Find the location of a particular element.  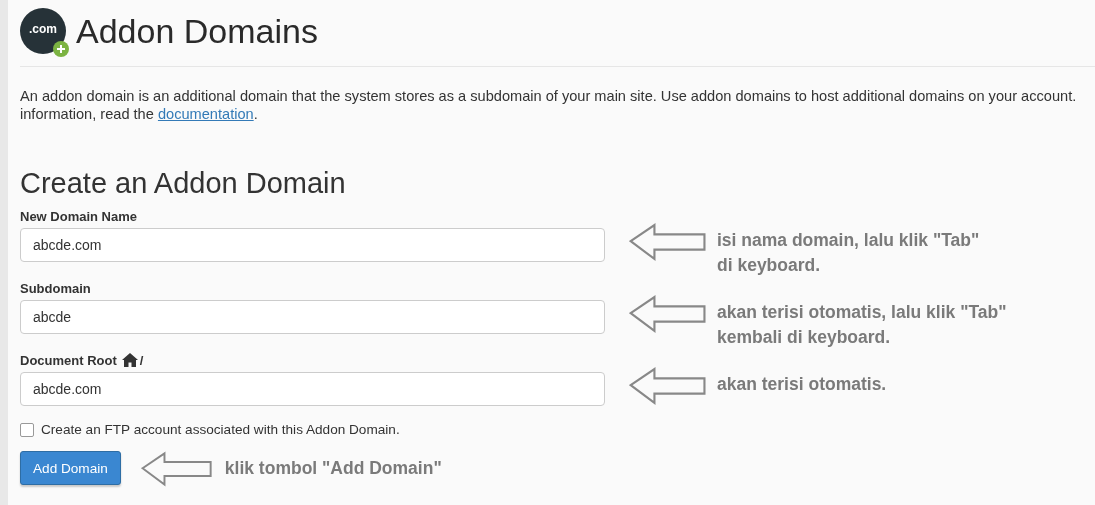

field-label: Subdomain is located at coordinates (55, 288).